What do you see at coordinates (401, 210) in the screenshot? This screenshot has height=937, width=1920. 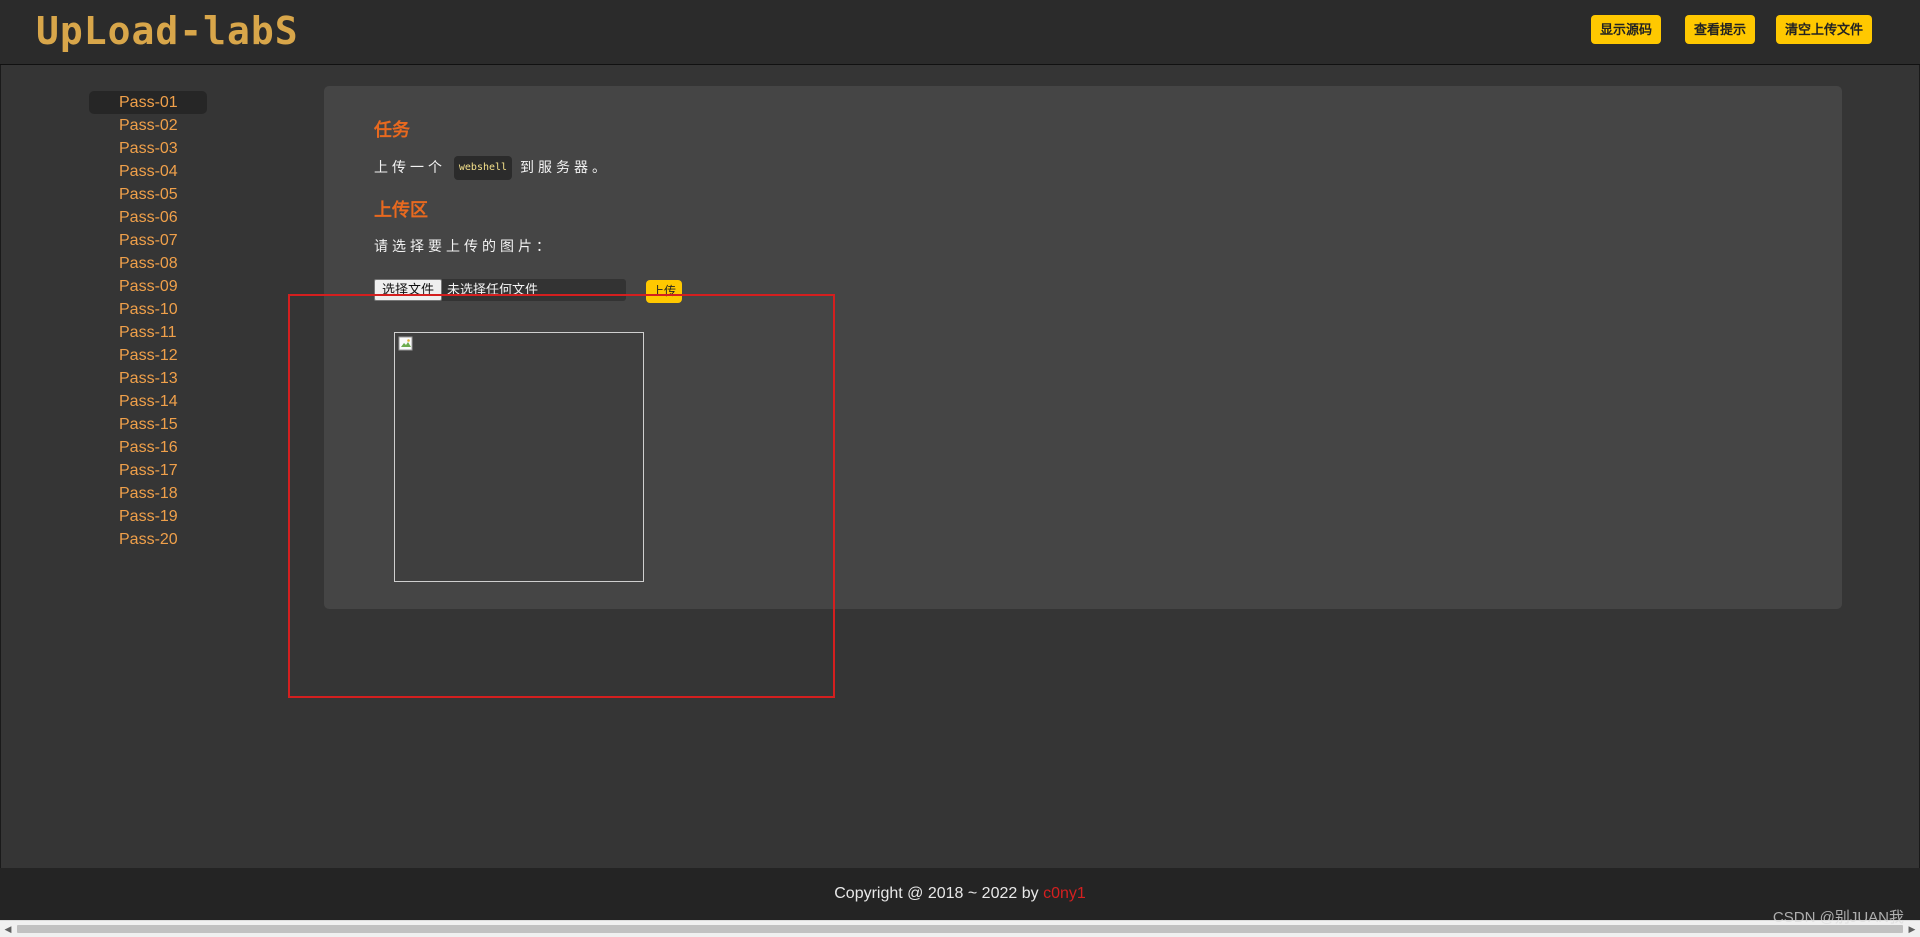 I see `upload-heading: 上传区` at bounding box center [401, 210].